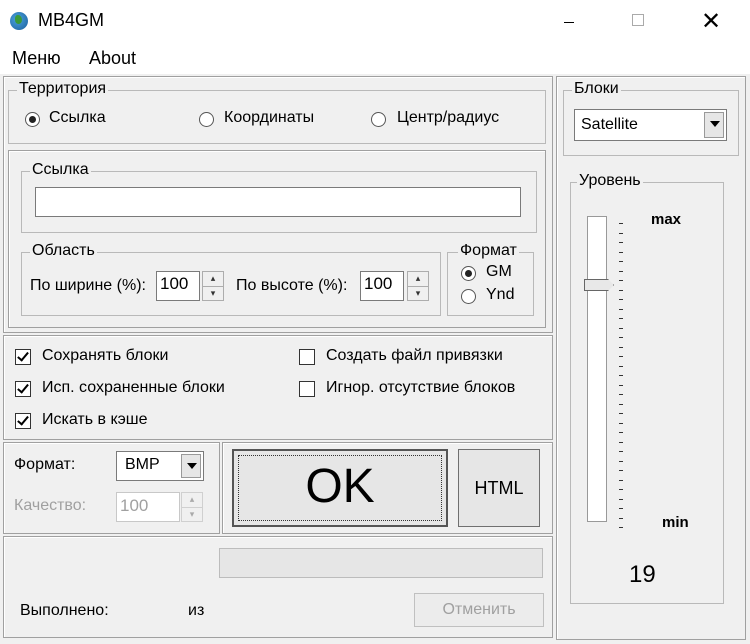 This screenshot has height=644, width=750. I want to click on level-max-label: max, so click(666, 219).